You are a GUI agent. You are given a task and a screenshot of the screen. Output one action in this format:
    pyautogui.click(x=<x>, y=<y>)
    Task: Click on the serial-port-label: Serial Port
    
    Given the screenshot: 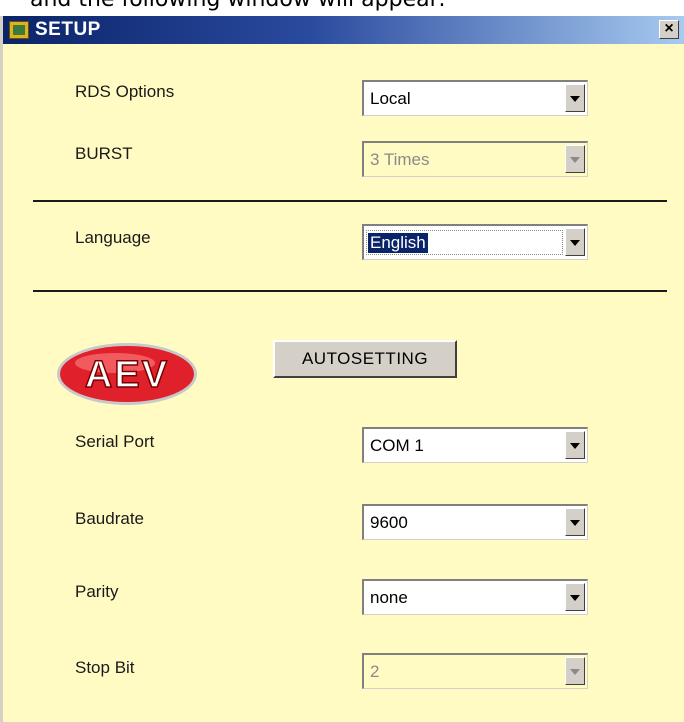 What is the action you would take?
    pyautogui.click(x=115, y=441)
    